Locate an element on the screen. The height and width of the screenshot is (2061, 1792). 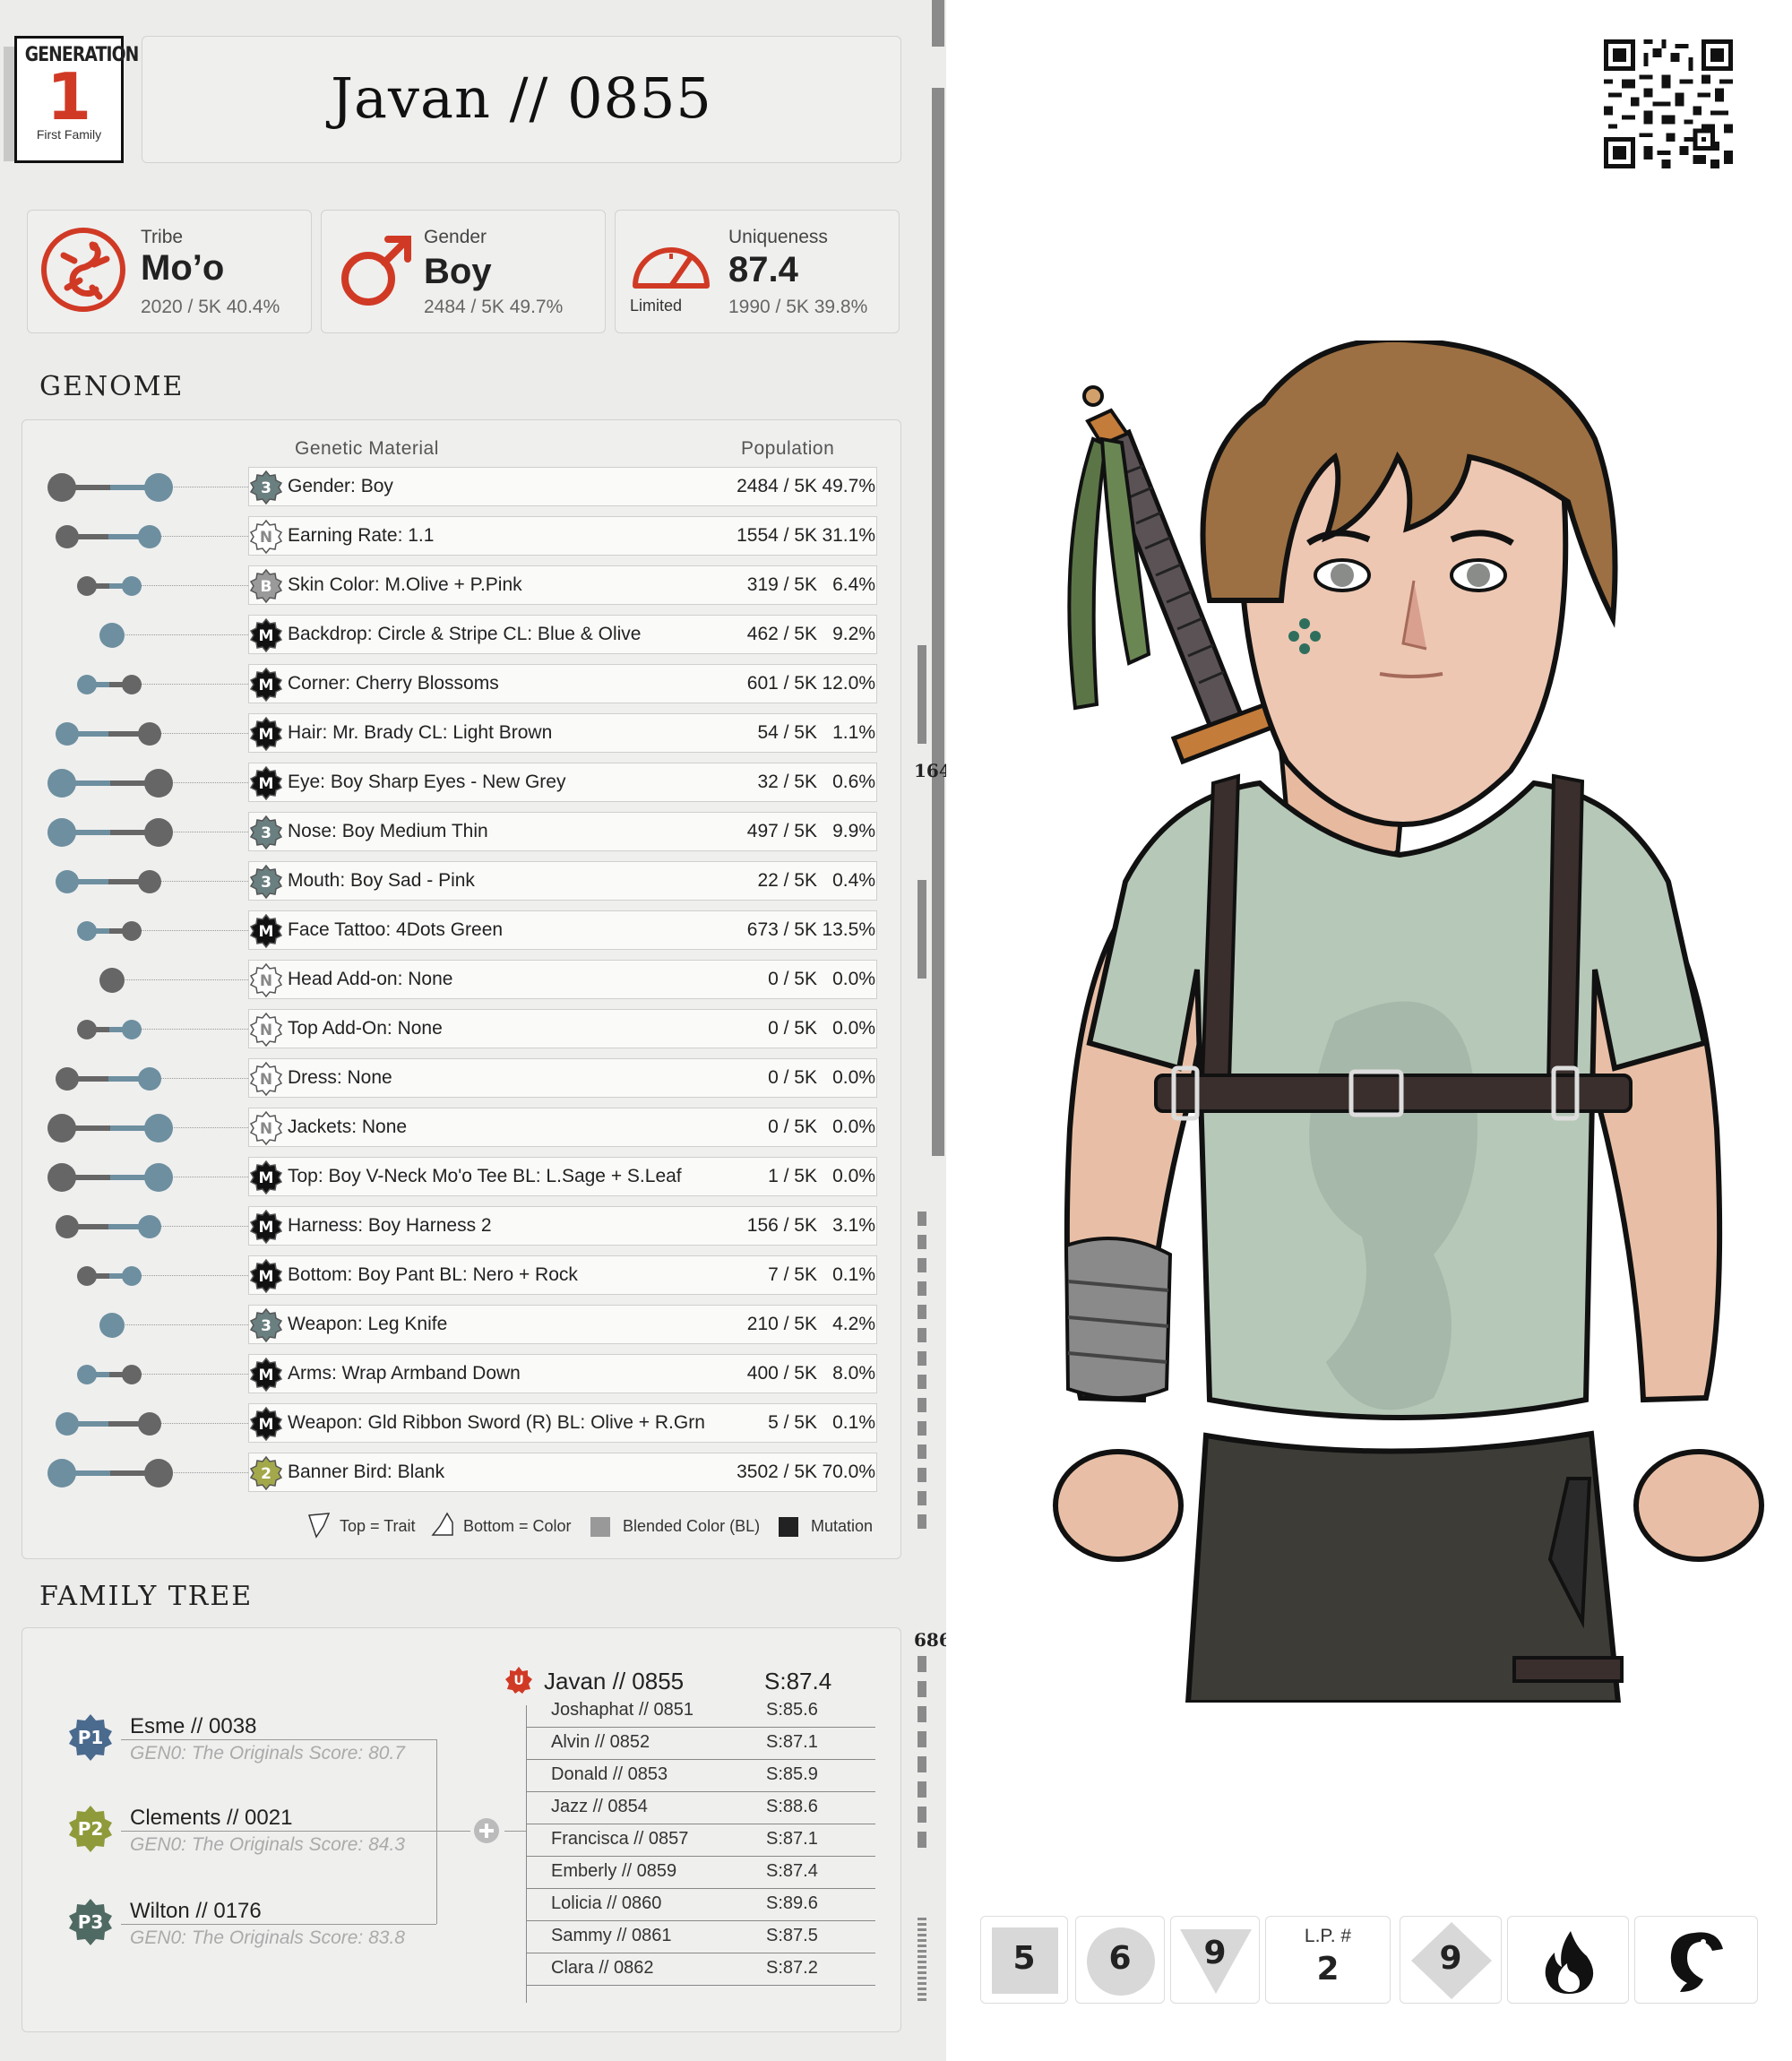
gene-count: 1 / 5K is located at coordinates (793, 1176).